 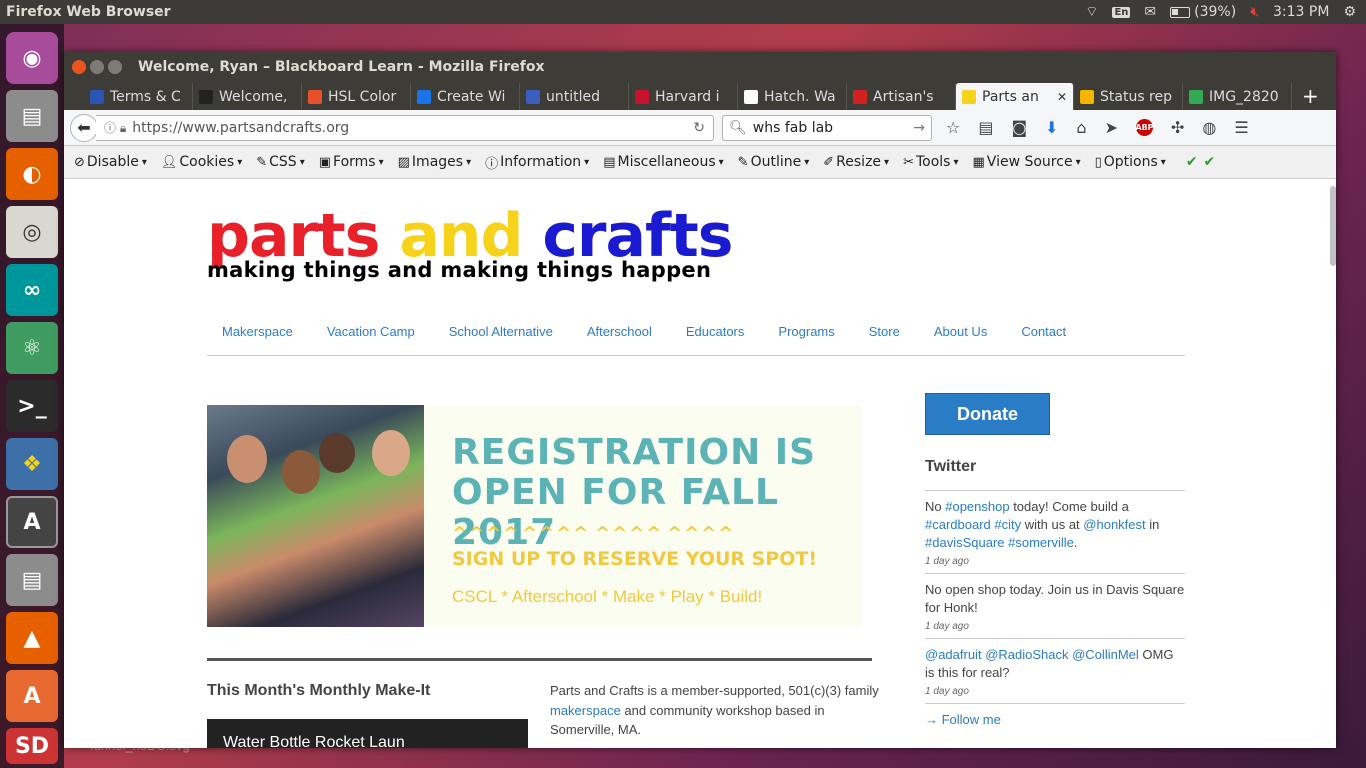 I want to click on tab-label: untitled, so click(x=573, y=96).